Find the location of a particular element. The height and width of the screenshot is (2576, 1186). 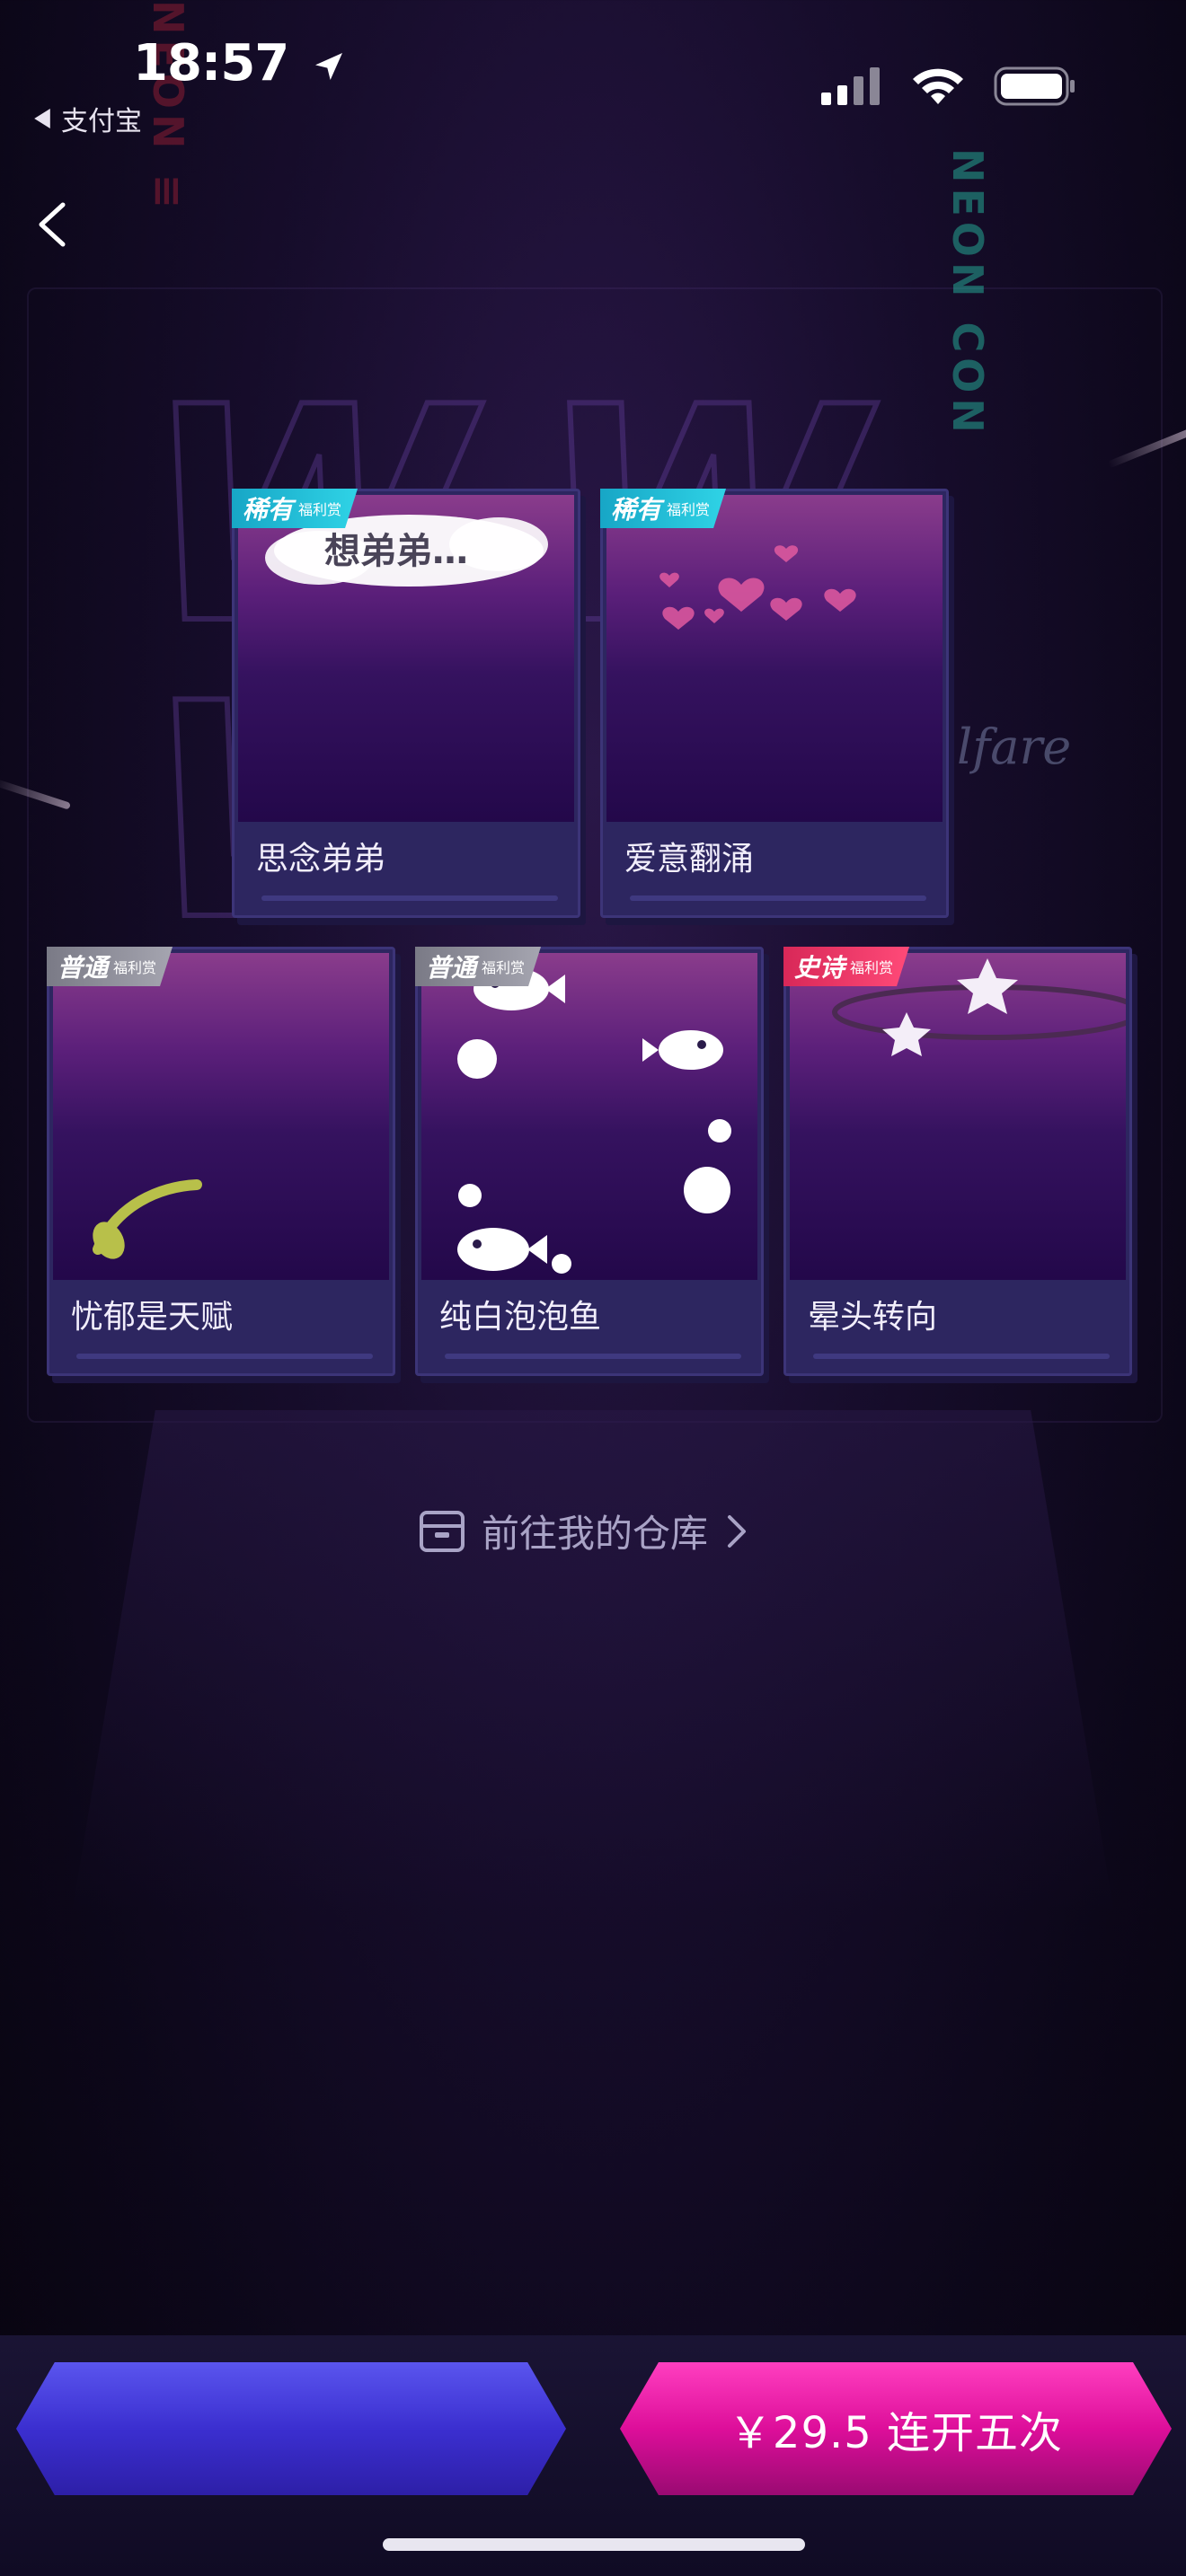

background-neon-sign-right: NEON CON is located at coordinates (967, 293).